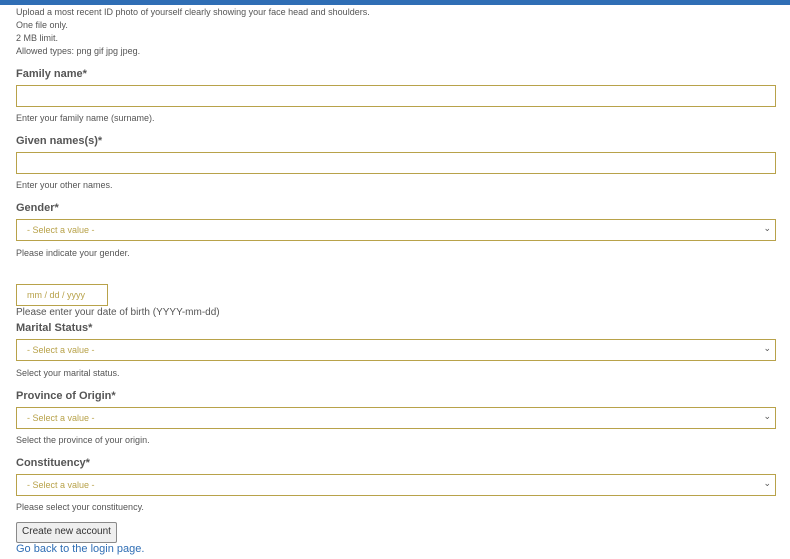  What do you see at coordinates (395, 2) in the screenshot?
I see `top-accent-bar` at bounding box center [395, 2].